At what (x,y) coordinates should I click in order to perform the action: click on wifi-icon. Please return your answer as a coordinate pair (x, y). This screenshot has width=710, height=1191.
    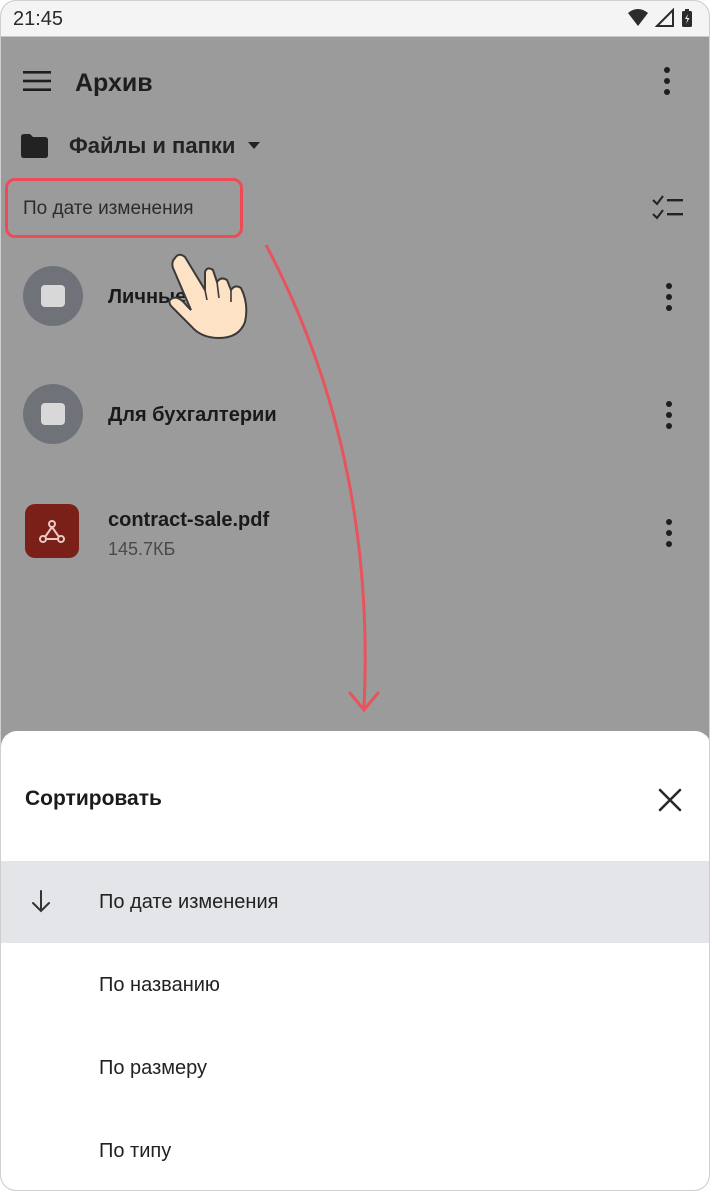
    Looking at the image, I should click on (638, 17).